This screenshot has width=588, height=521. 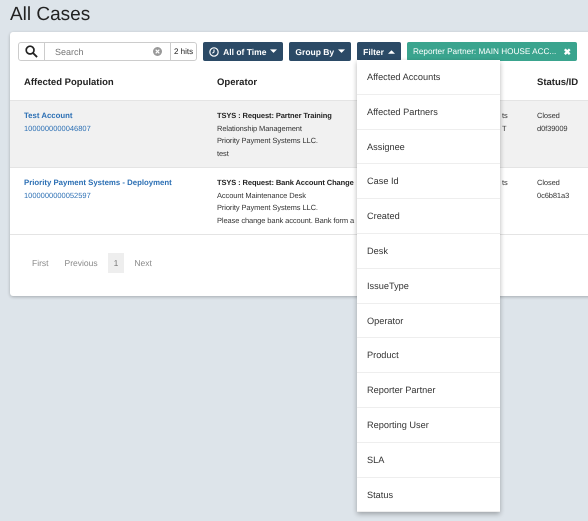 I want to click on filter-menu-item: Status, so click(x=428, y=495).